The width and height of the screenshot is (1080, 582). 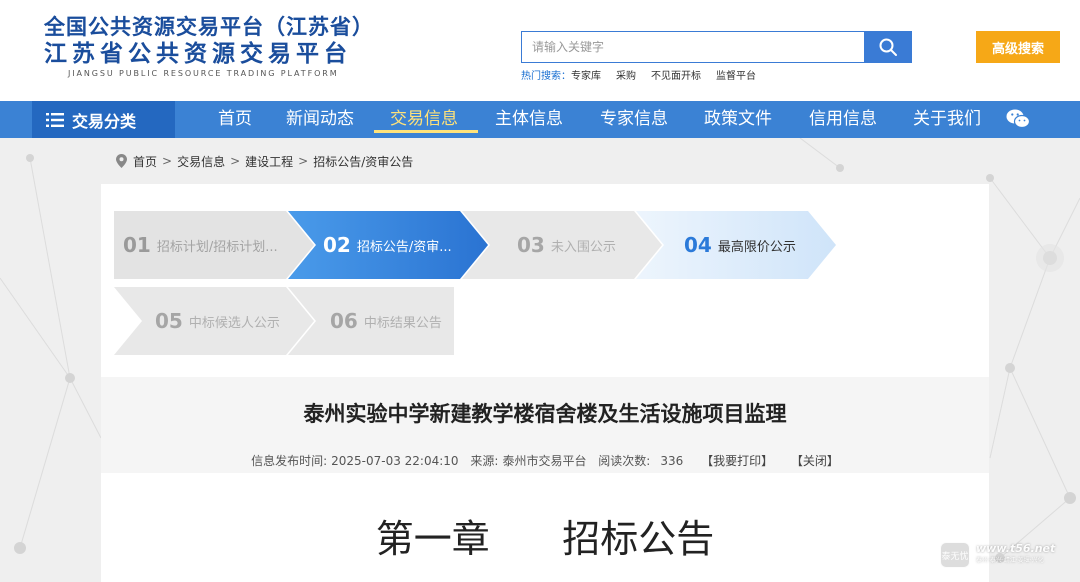 What do you see at coordinates (955, 555) in the screenshot?
I see `watermark-logo: 泰无忧` at bounding box center [955, 555].